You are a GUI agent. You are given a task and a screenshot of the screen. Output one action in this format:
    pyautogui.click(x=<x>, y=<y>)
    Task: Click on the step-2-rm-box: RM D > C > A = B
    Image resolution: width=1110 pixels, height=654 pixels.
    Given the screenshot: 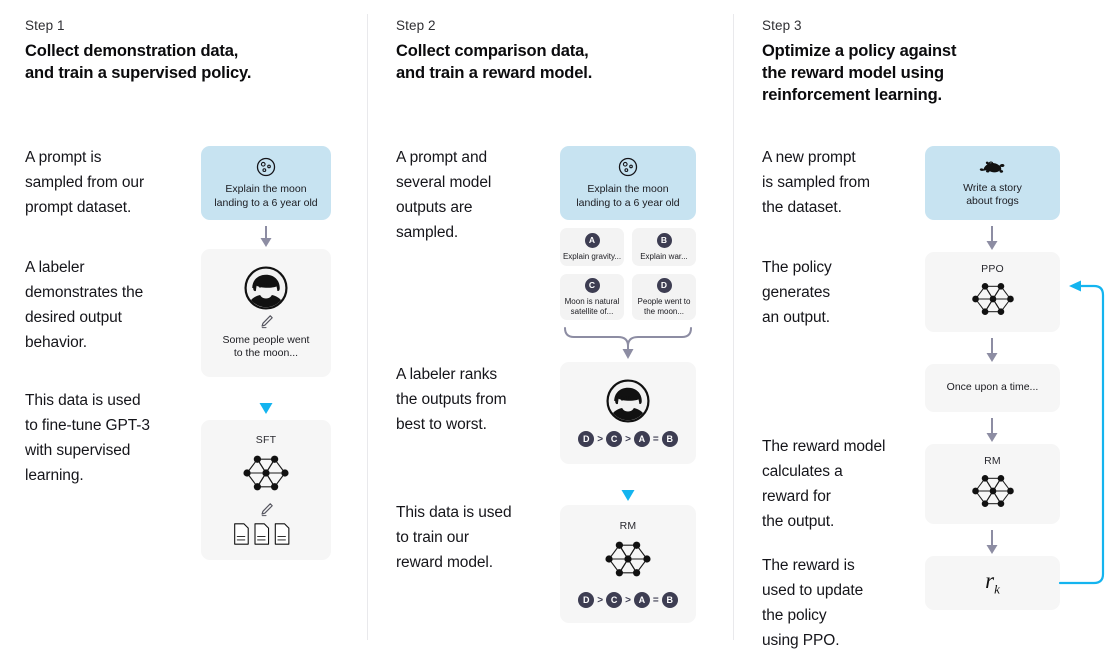 What is the action you would take?
    pyautogui.click(x=628, y=564)
    